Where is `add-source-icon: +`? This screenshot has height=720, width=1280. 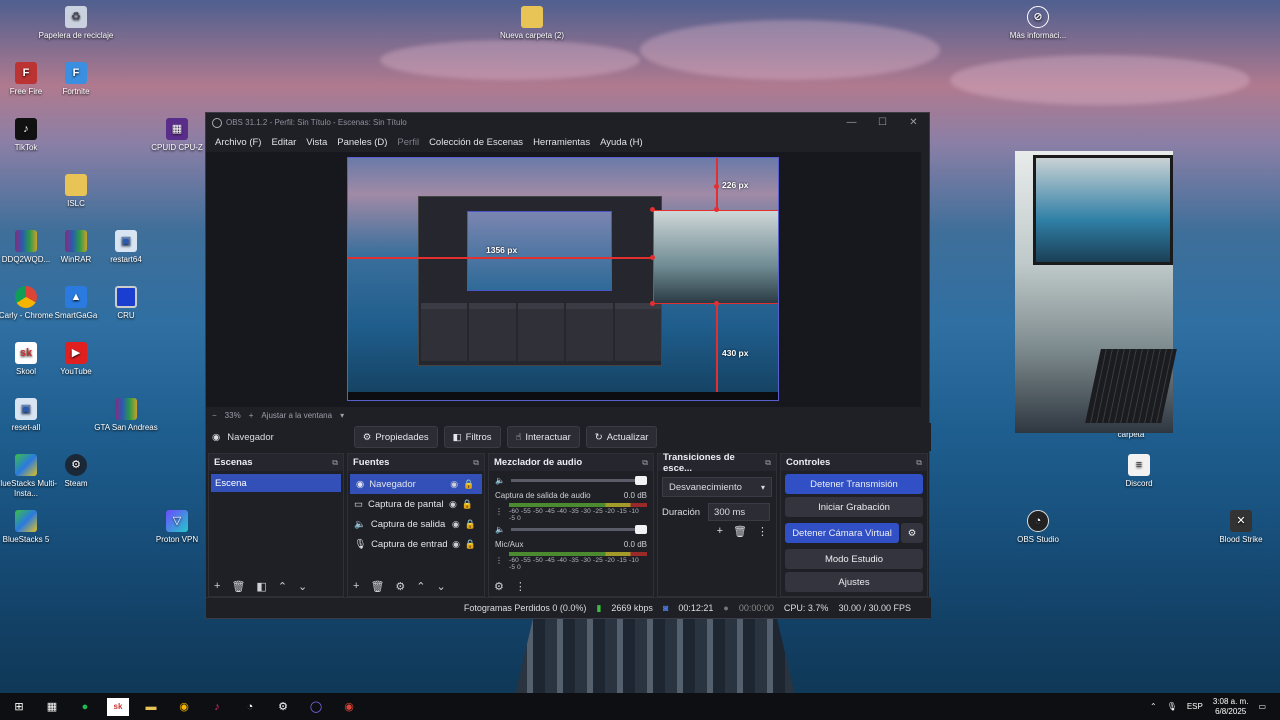 add-source-icon: + is located at coordinates (356, 586).